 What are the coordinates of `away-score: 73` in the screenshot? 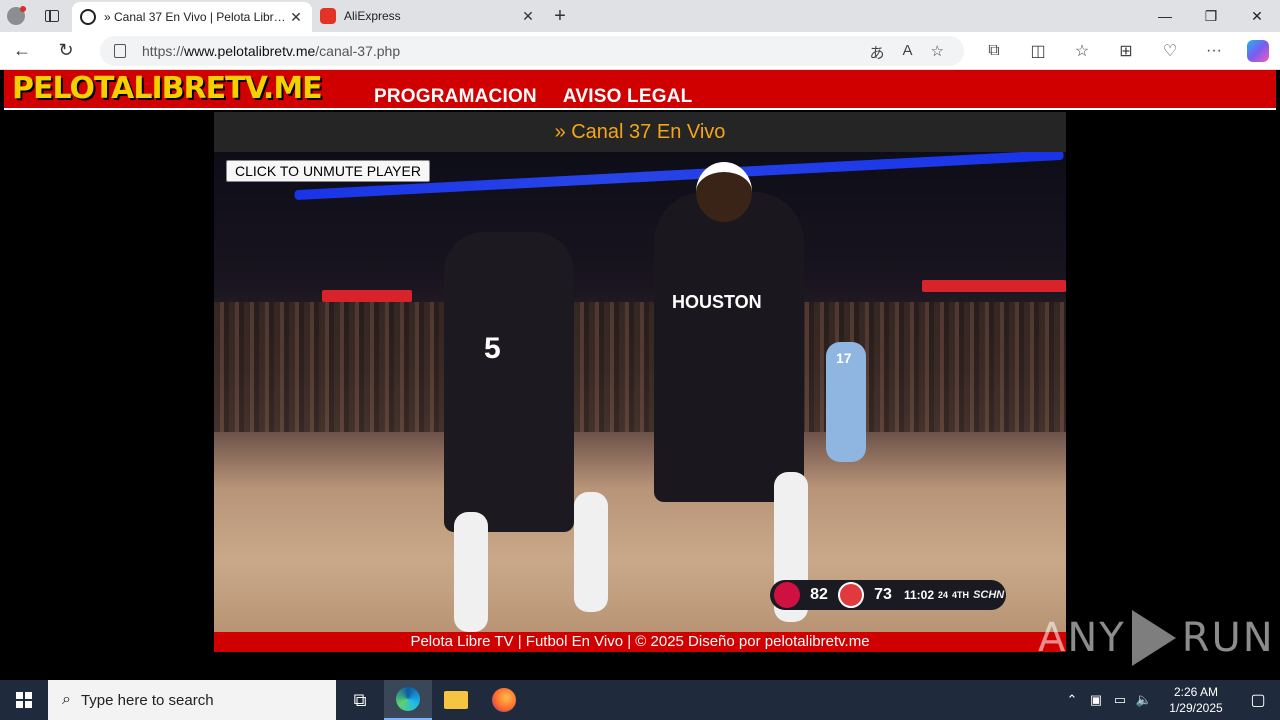 It's located at (883, 594).